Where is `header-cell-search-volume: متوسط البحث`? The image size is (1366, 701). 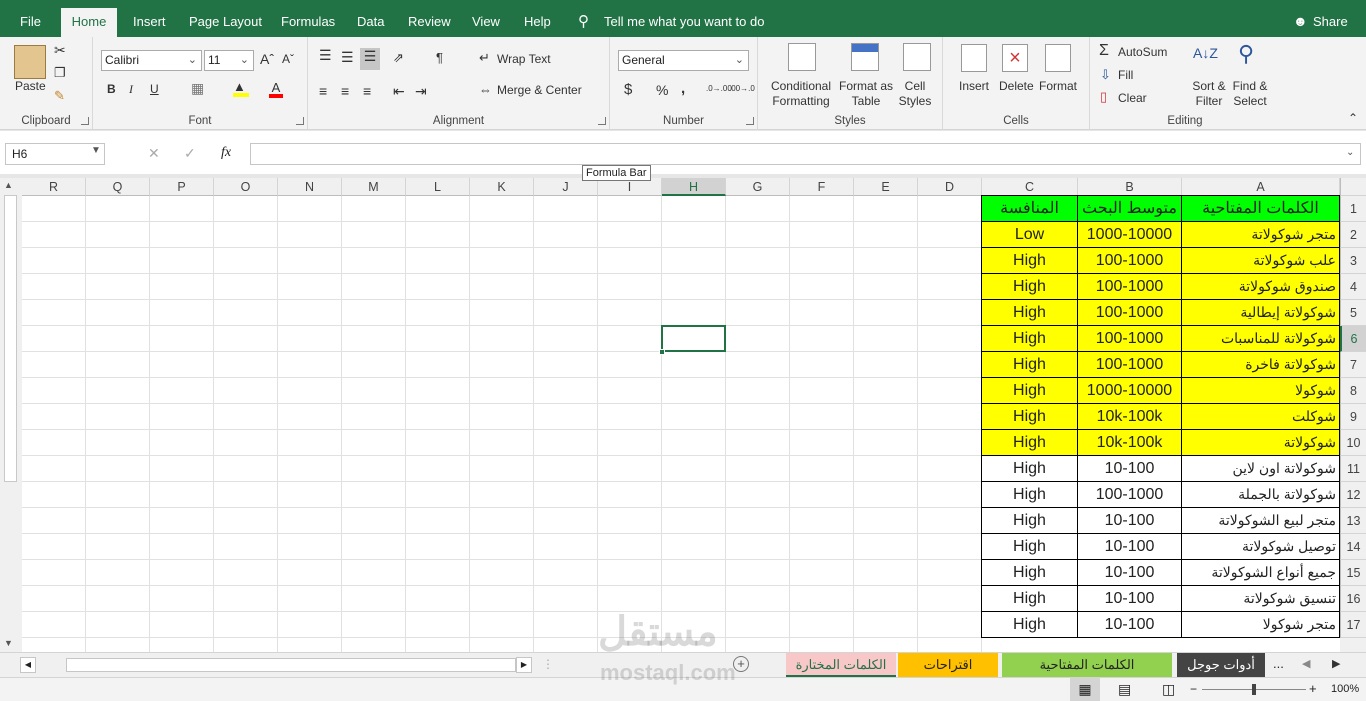 header-cell-search-volume: متوسط البحث is located at coordinates (1129, 208).